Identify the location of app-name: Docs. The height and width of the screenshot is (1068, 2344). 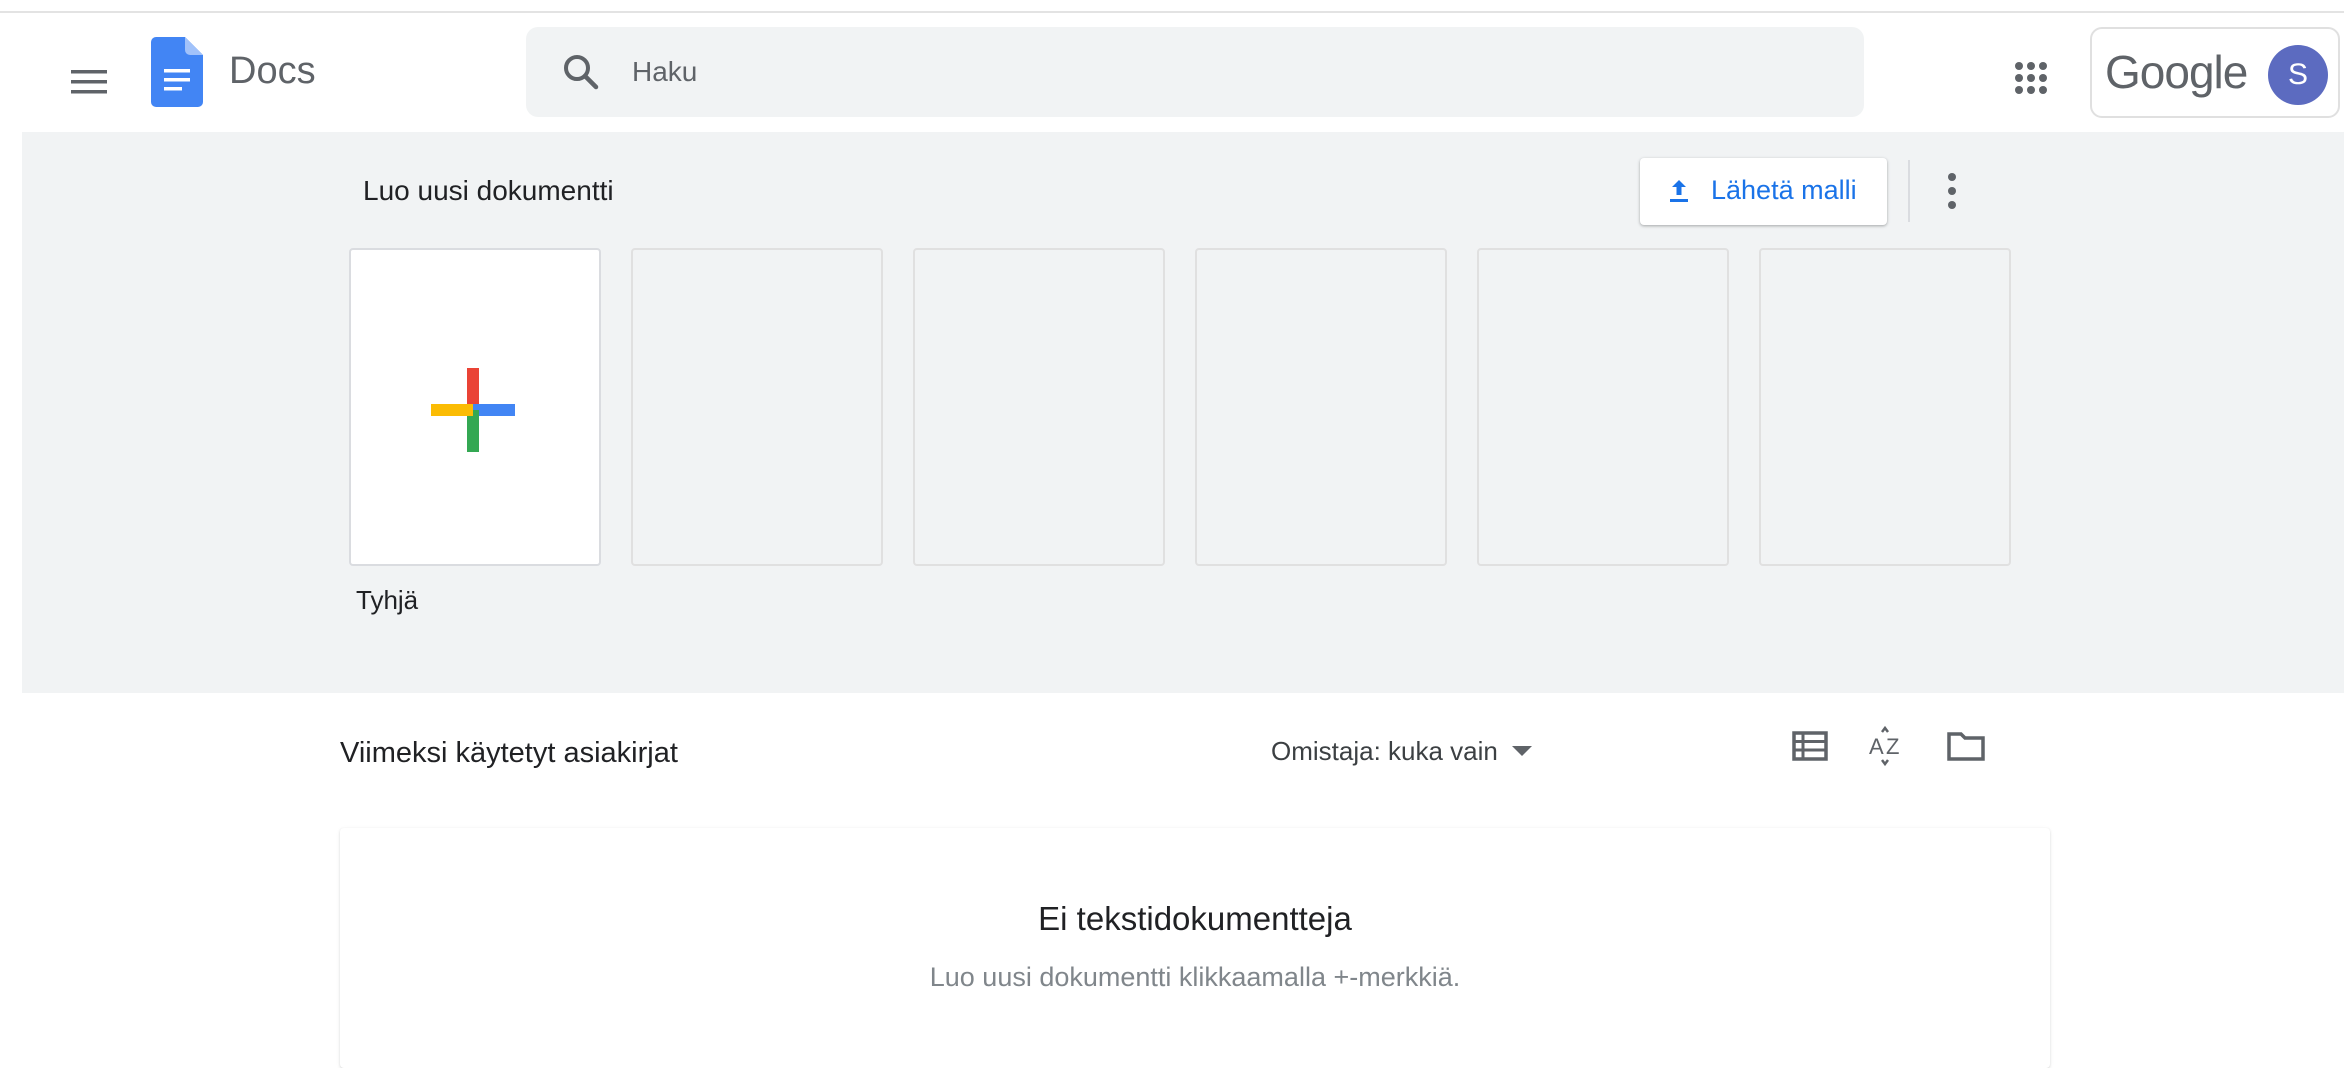
(272, 71).